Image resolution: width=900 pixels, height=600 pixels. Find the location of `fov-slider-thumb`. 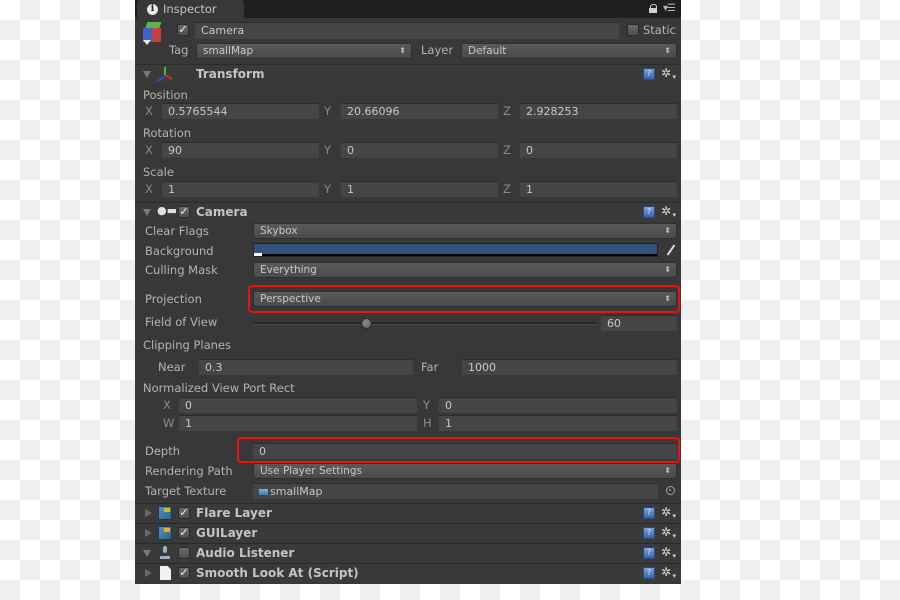

fov-slider-thumb is located at coordinates (366, 323).